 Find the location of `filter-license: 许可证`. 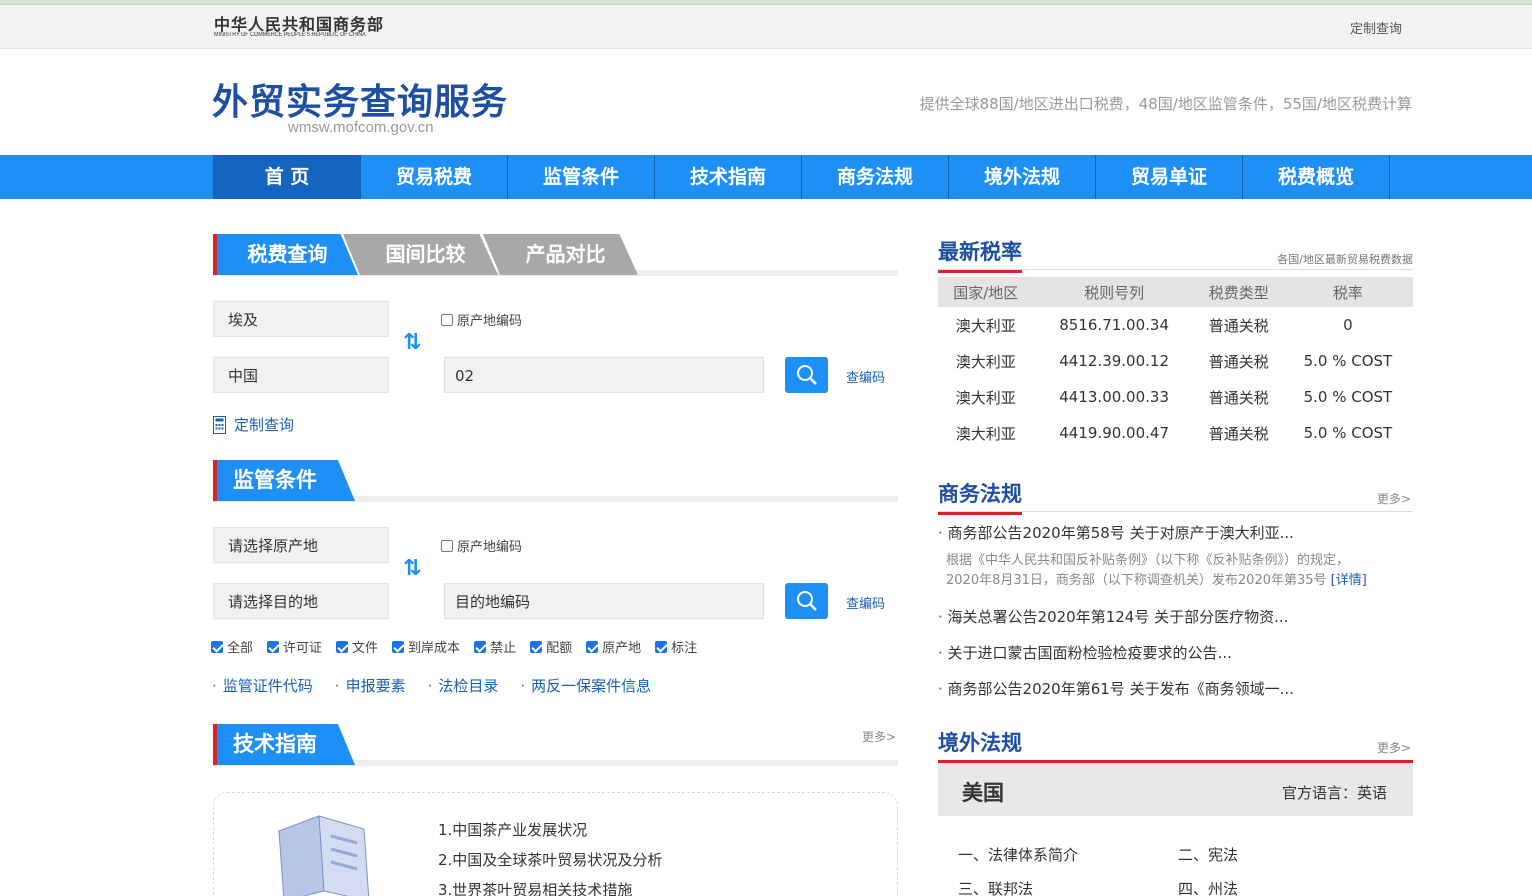

filter-license: 许可证 is located at coordinates (294, 646).